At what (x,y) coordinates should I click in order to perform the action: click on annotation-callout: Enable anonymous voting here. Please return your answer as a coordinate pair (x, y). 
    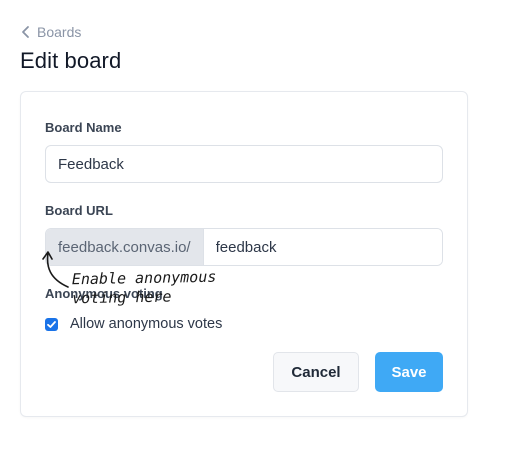
    Looking at the image, I should click on (135, 282).